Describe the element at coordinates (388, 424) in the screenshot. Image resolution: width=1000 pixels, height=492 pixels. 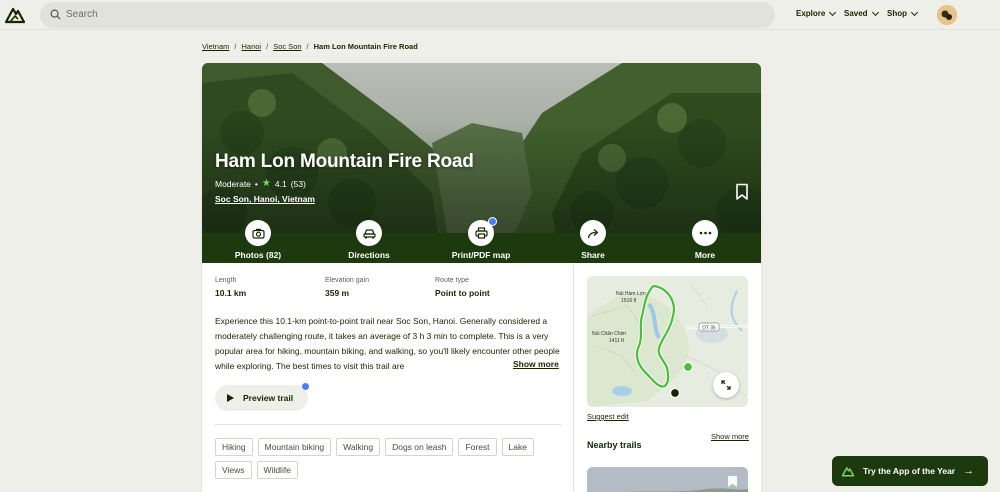
I see `divider` at that location.